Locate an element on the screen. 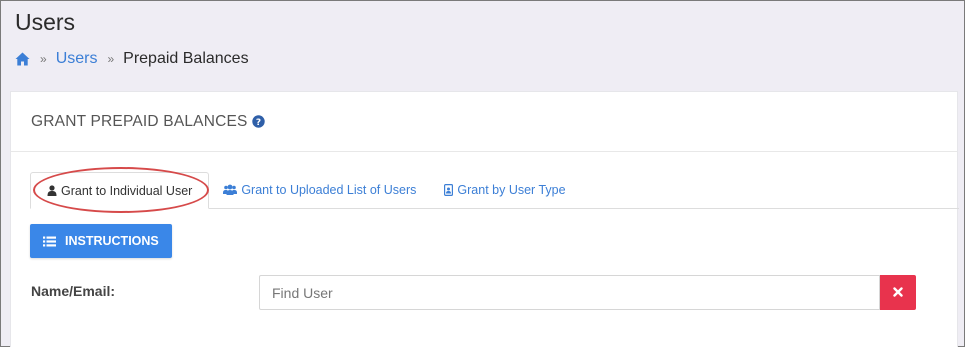 The height and width of the screenshot is (347, 965). panel-title: GRANT PREPAID BALANCES is located at coordinates (139, 121).